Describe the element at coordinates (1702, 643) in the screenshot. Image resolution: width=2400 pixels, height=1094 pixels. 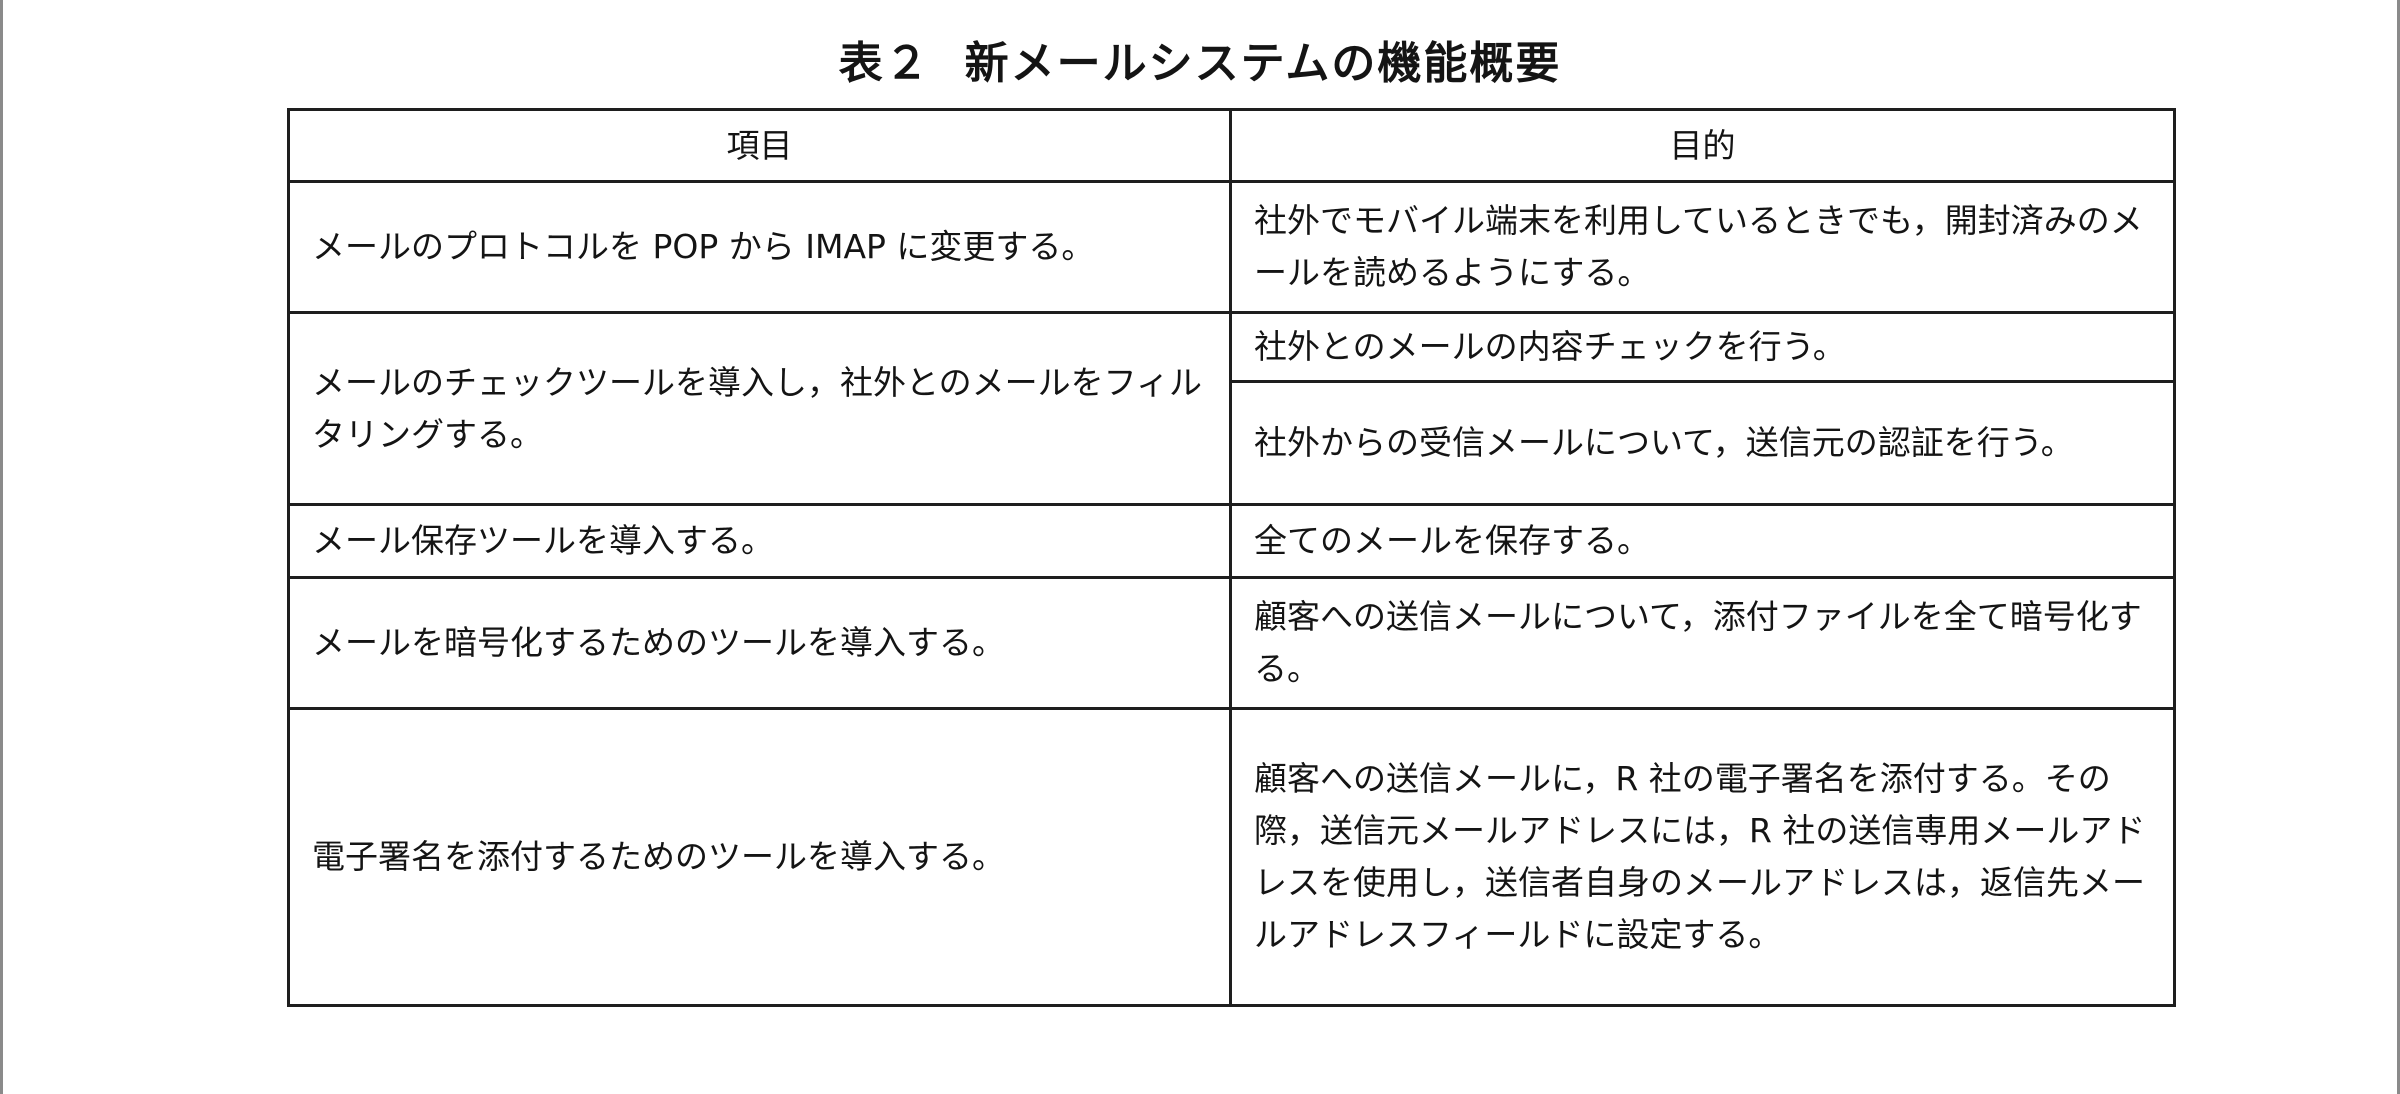
I see `cell-purpose: 顧客への送信メールについて，添付ファイルを全て暗号化する。` at that location.